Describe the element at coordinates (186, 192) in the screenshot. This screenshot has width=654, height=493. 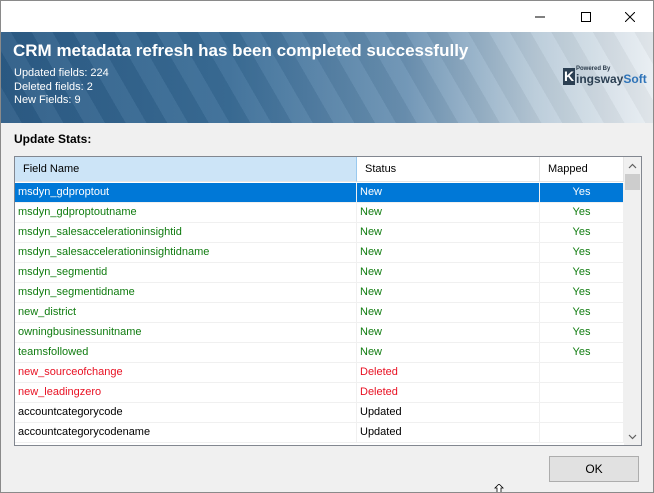
I see `field-name-cell: msdyn_gdproptout` at that location.